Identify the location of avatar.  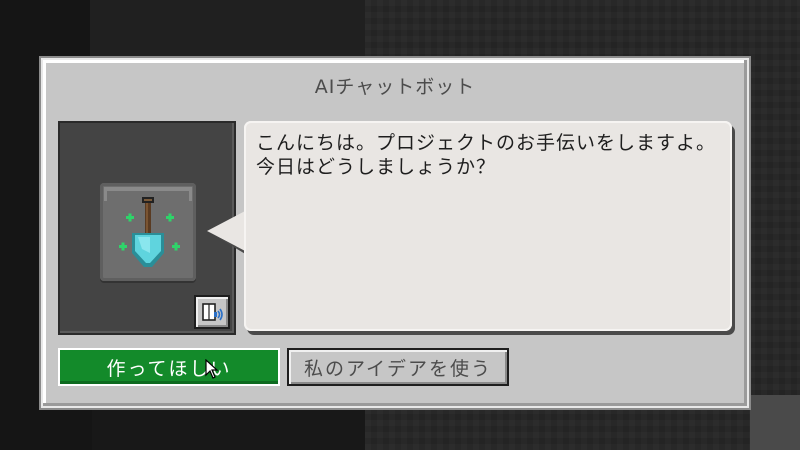
(148, 232).